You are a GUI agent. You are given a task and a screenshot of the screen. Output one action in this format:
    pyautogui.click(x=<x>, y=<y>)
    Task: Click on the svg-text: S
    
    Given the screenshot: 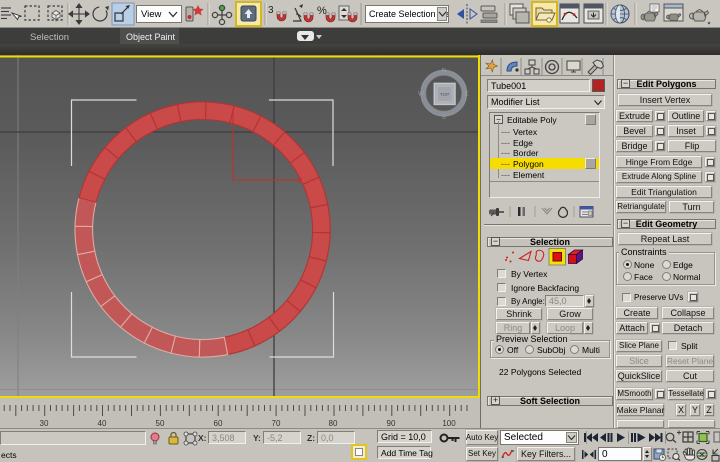 What is the action you would take?
    pyautogui.click(x=444, y=118)
    